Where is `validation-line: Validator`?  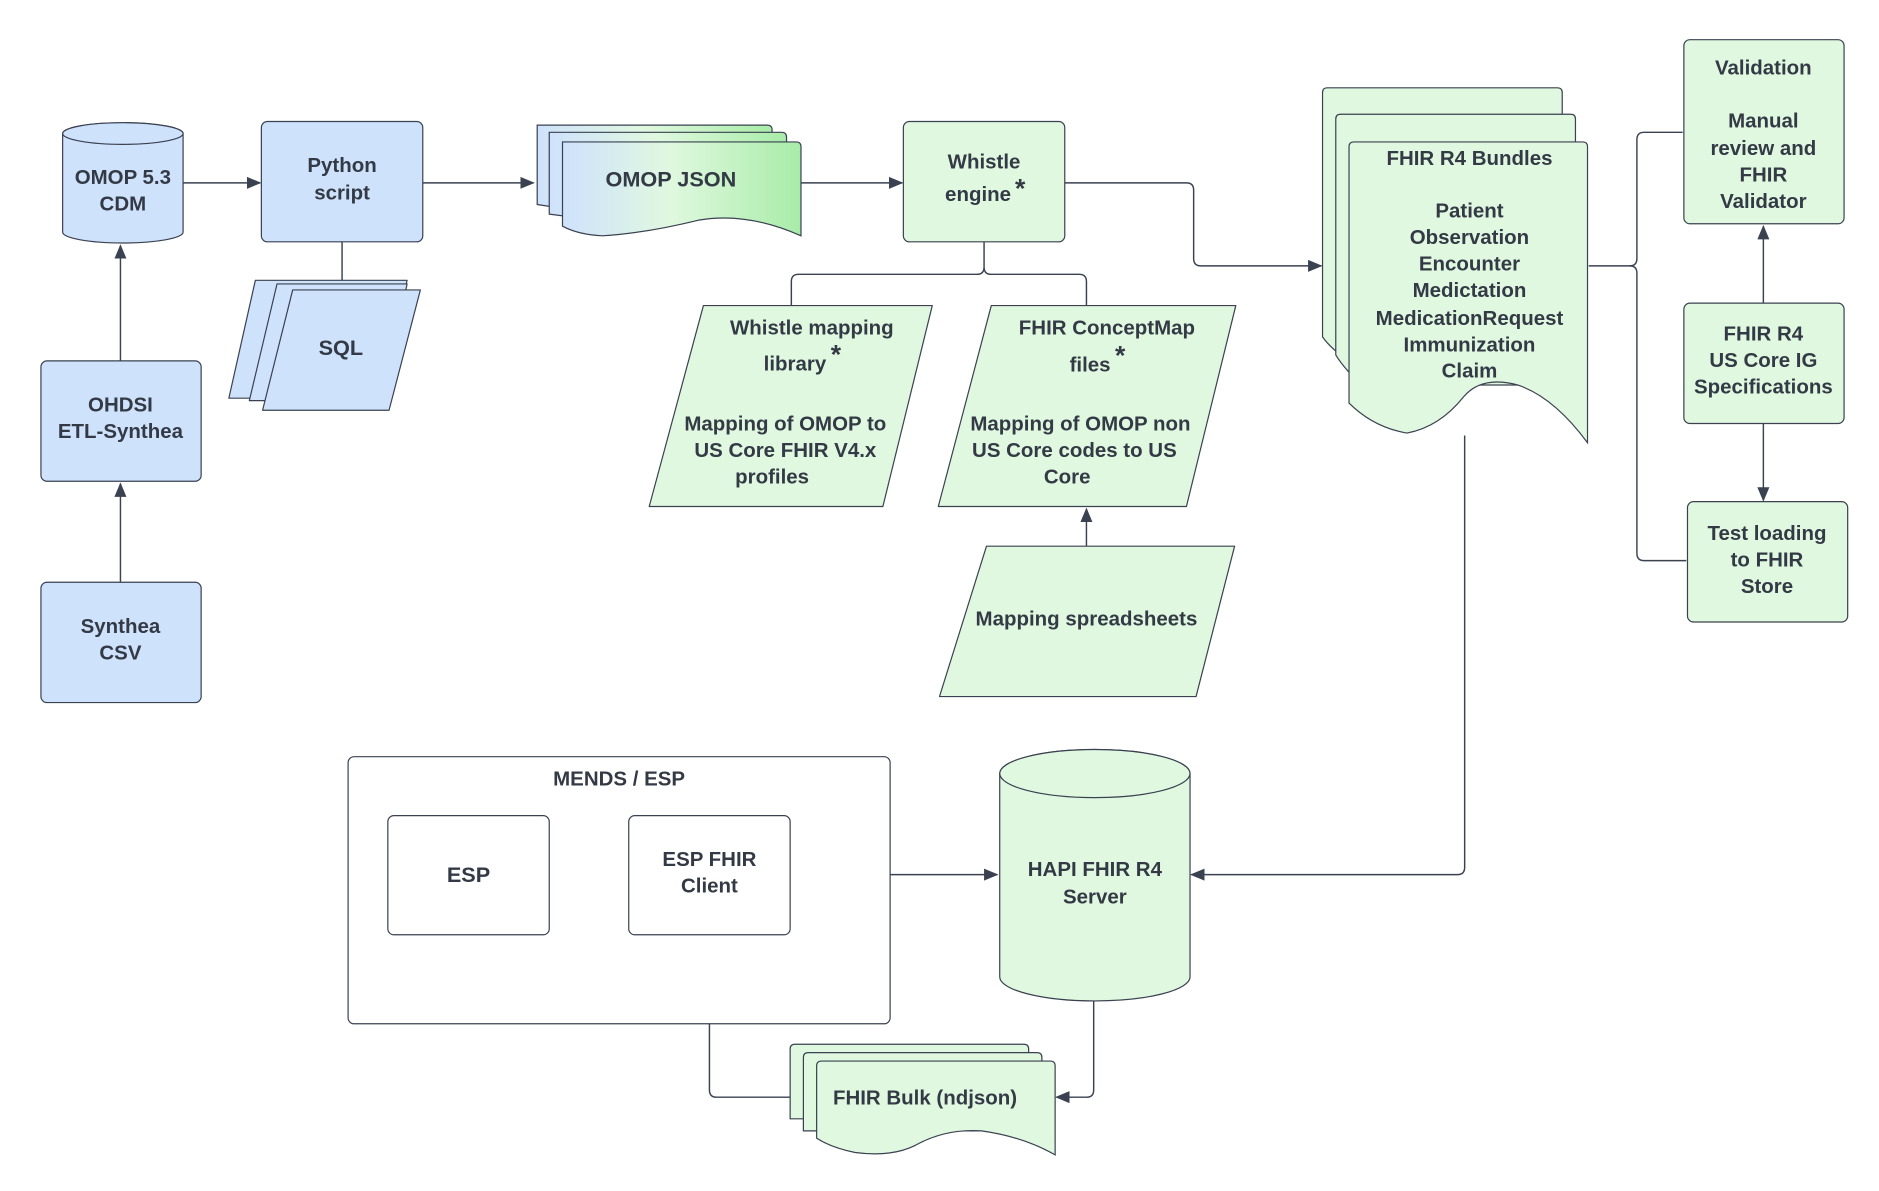 validation-line: Validator is located at coordinates (1763, 201).